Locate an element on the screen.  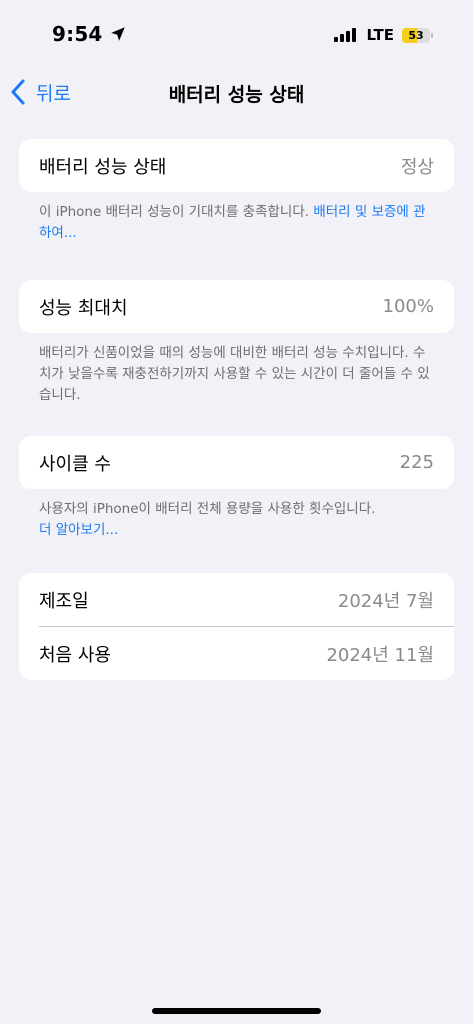
cycle-count-label: 사이클 수 is located at coordinates (75, 464).